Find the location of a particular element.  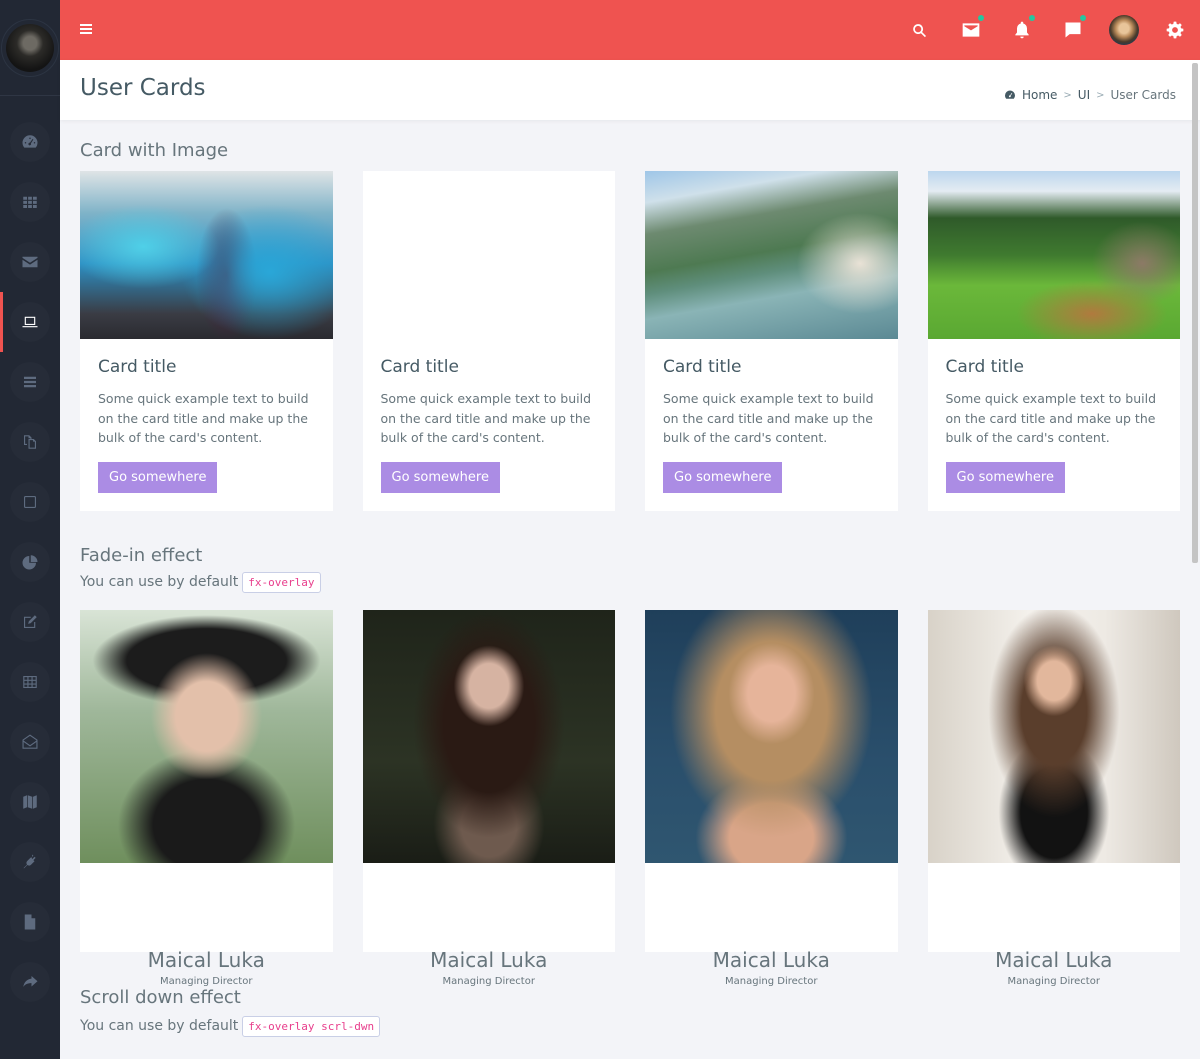

page-scrollbar is located at coordinates (1195, 313).